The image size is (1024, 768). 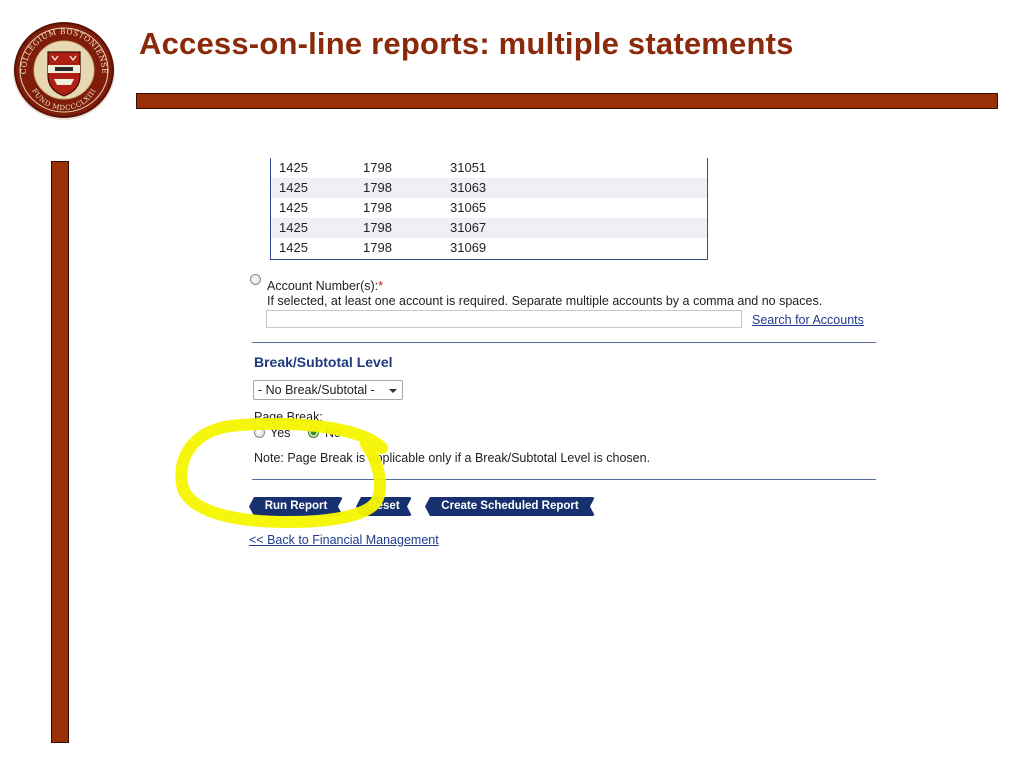 What do you see at coordinates (313, 432) in the screenshot?
I see `page-break-no-radio` at bounding box center [313, 432].